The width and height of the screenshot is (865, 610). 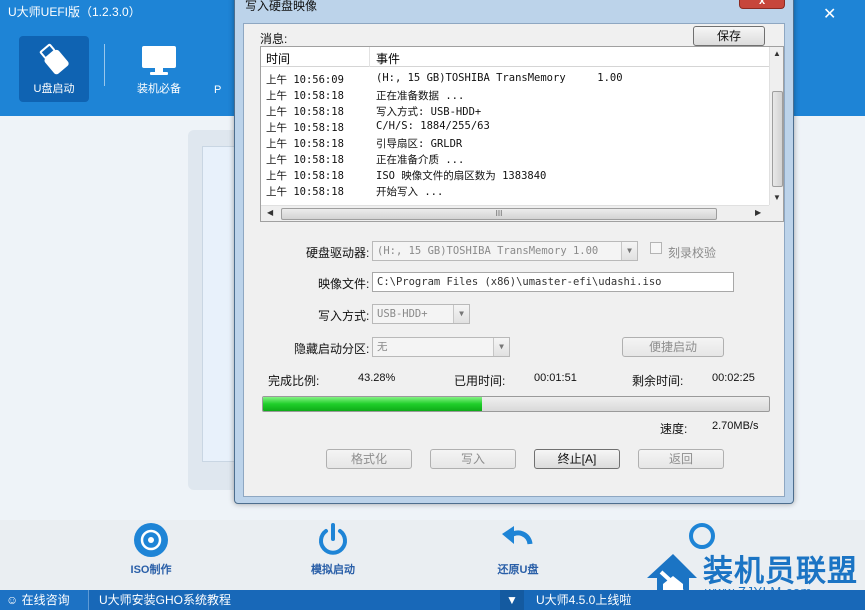 I want to click on log-event: ISO 映像文件的扇区数为 1383840, so click(x=461, y=176).